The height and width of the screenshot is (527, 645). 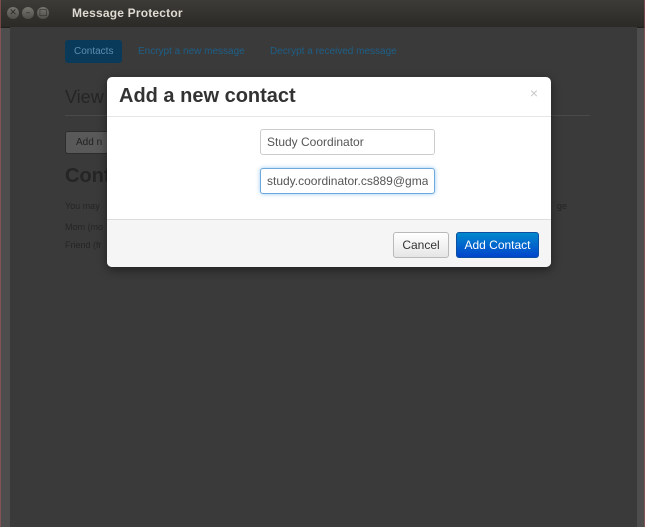 What do you see at coordinates (89, 142) in the screenshot?
I see `add-contact-button: Add n` at bounding box center [89, 142].